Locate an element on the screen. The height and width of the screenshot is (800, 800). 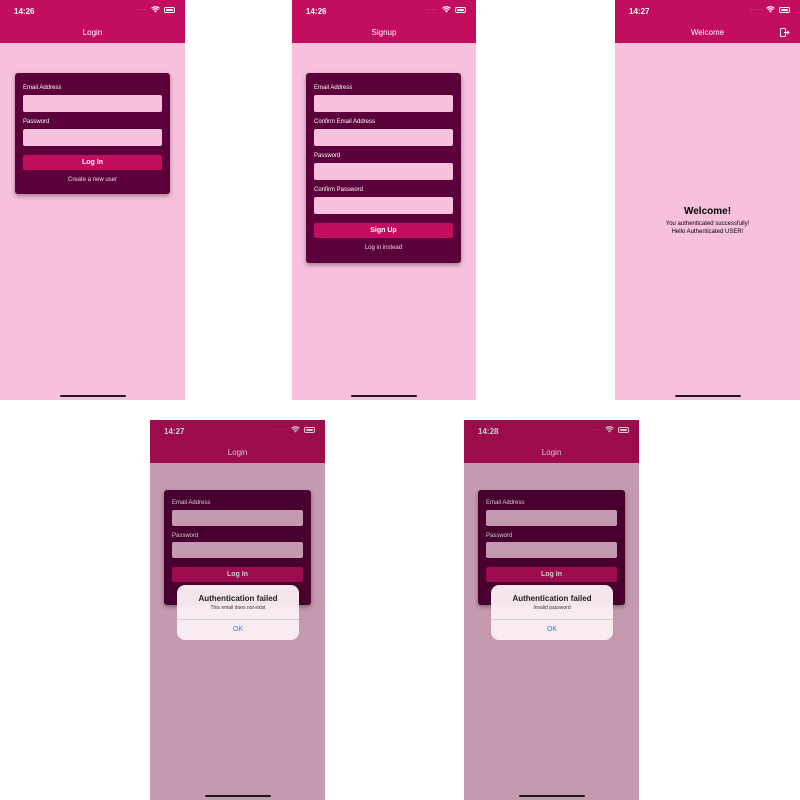
nav-title: Welcome is located at coordinates (707, 32).